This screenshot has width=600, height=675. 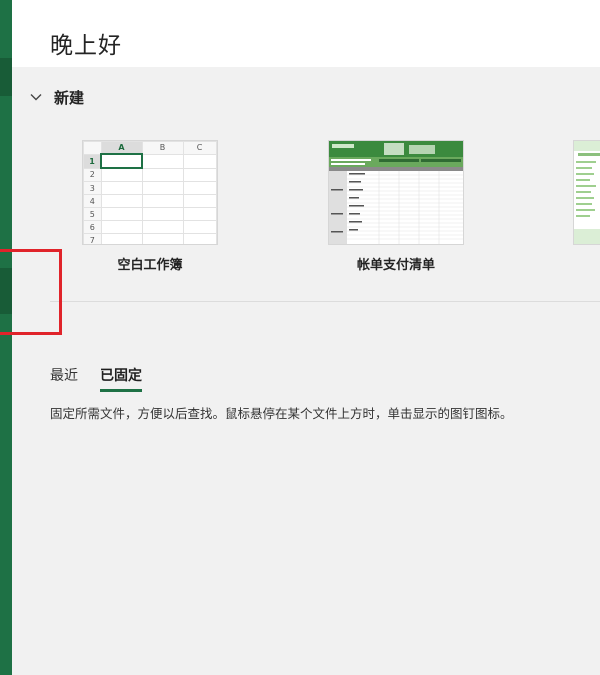 I want to click on file-tabs: 最近 已固定, so click(x=107, y=378).